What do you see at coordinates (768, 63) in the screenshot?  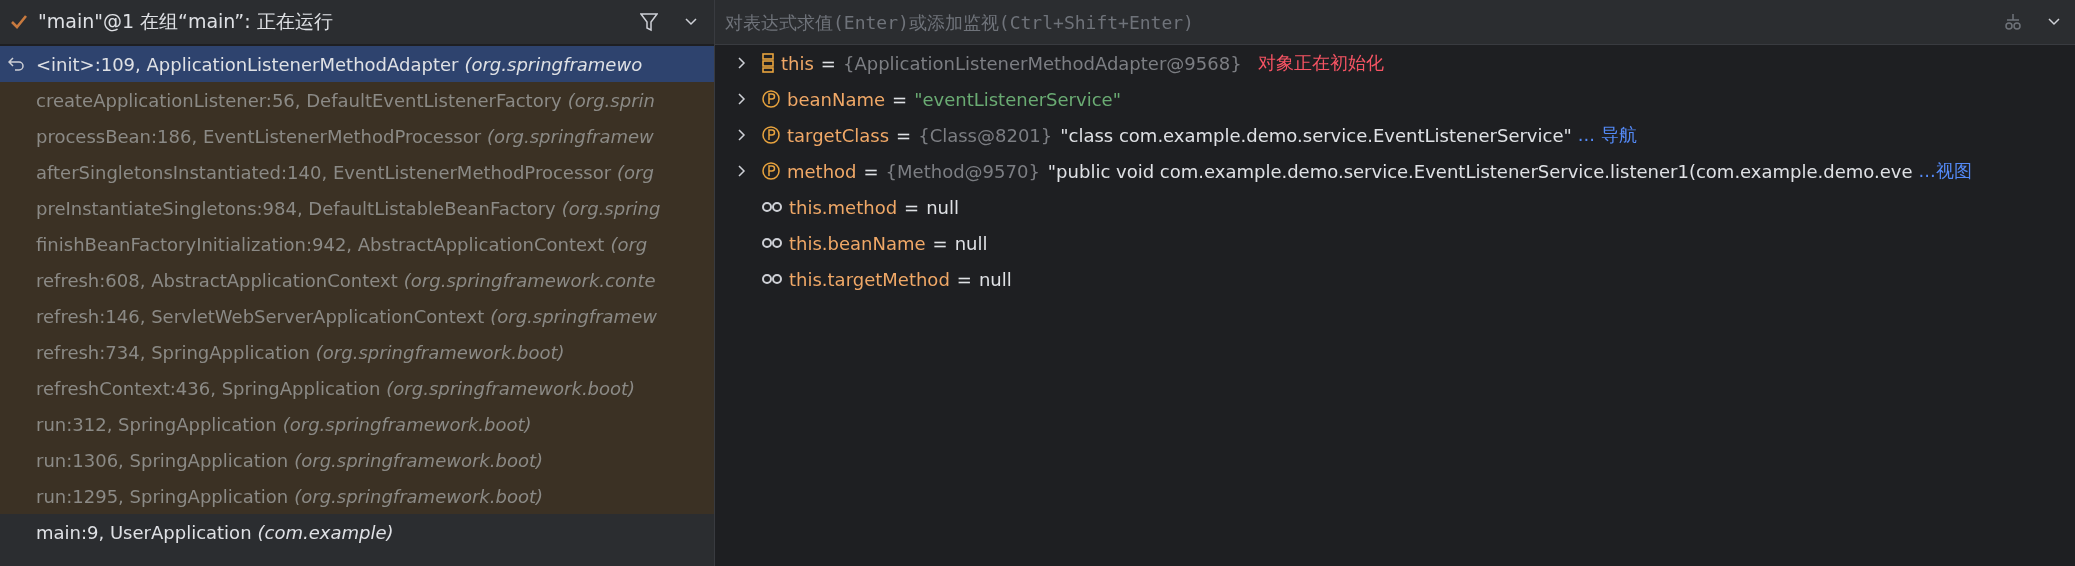 I see `stack-icon` at bounding box center [768, 63].